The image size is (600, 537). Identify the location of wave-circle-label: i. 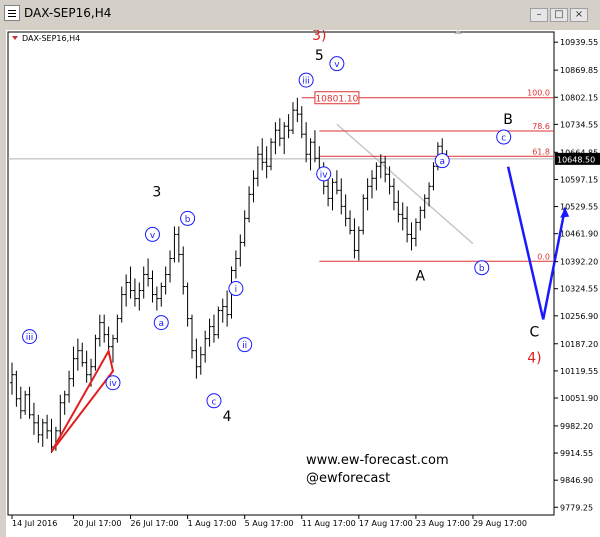
(236, 290).